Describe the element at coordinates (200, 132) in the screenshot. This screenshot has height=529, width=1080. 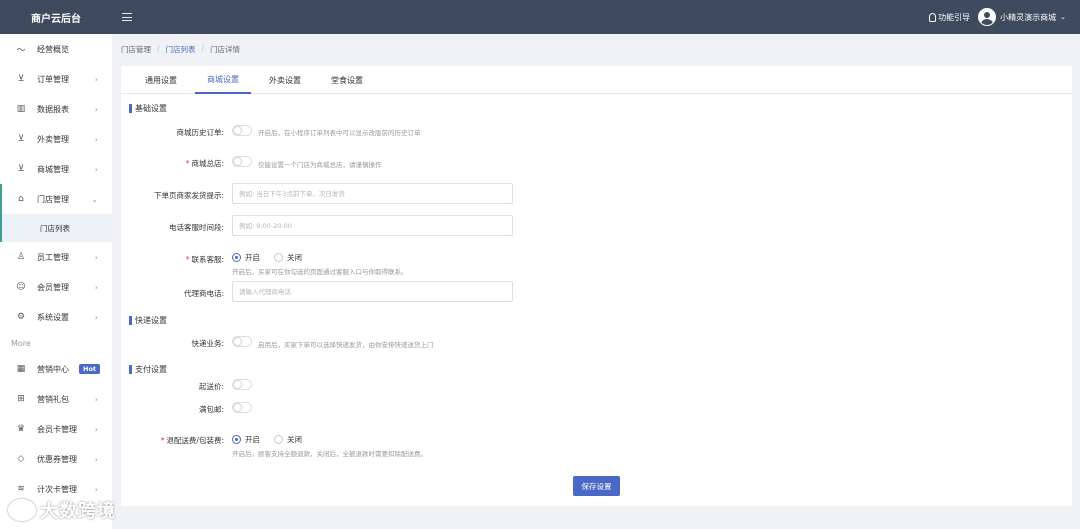
I see `history-order-label: 商城历史订单:` at that location.